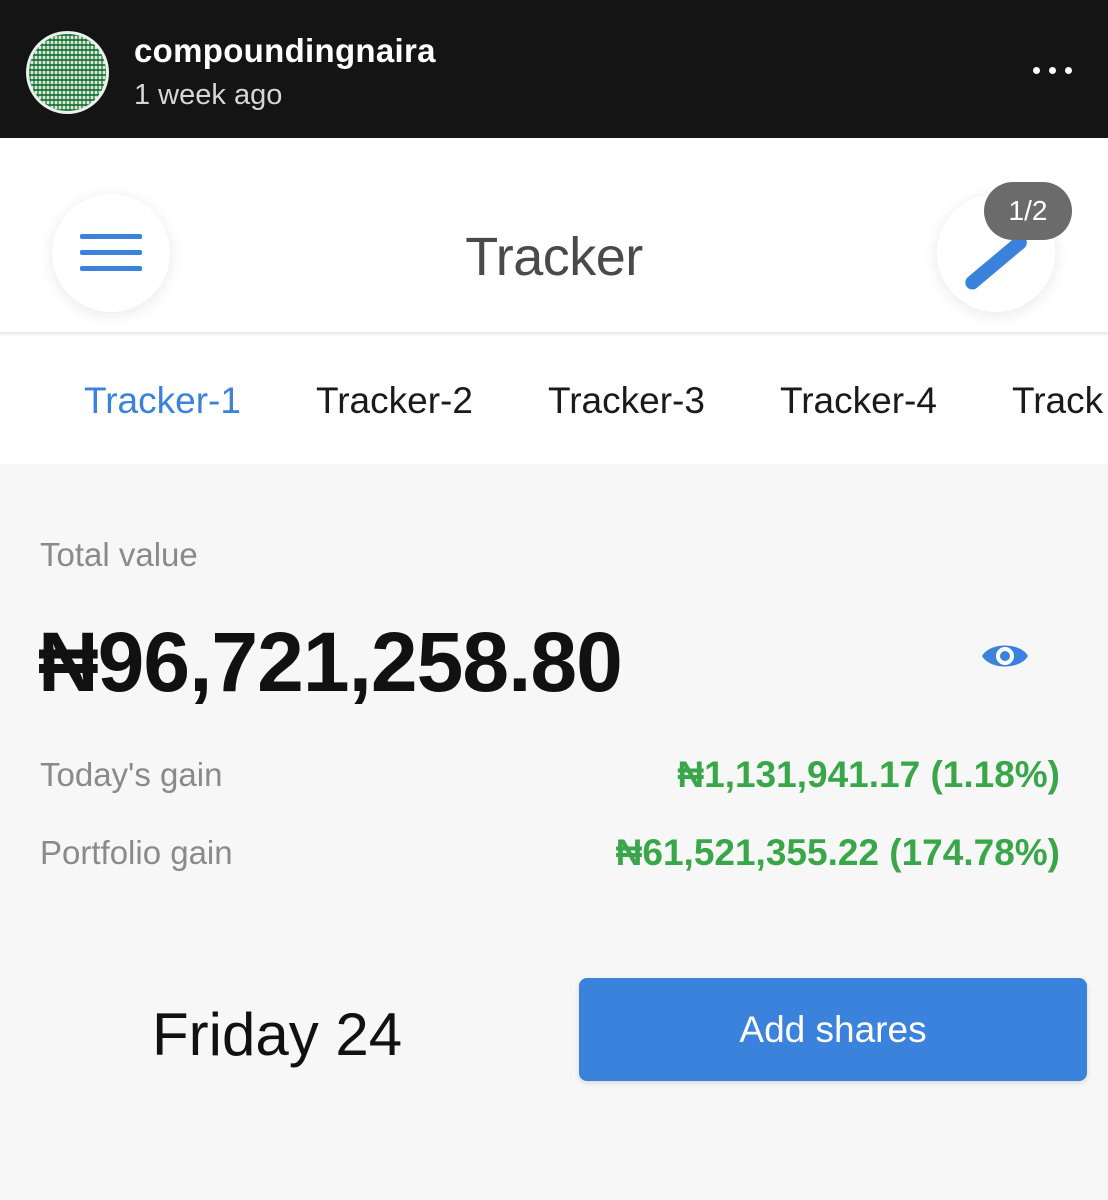  I want to click on tab-tracker-5: Track, so click(1057, 401).